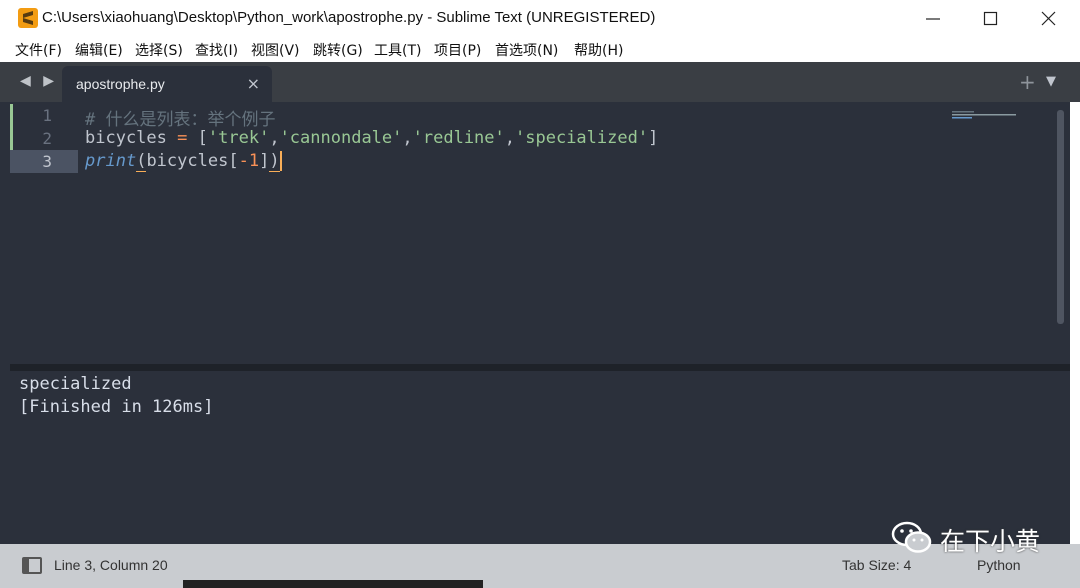  I want to click on line-number: 3, so click(47, 161).